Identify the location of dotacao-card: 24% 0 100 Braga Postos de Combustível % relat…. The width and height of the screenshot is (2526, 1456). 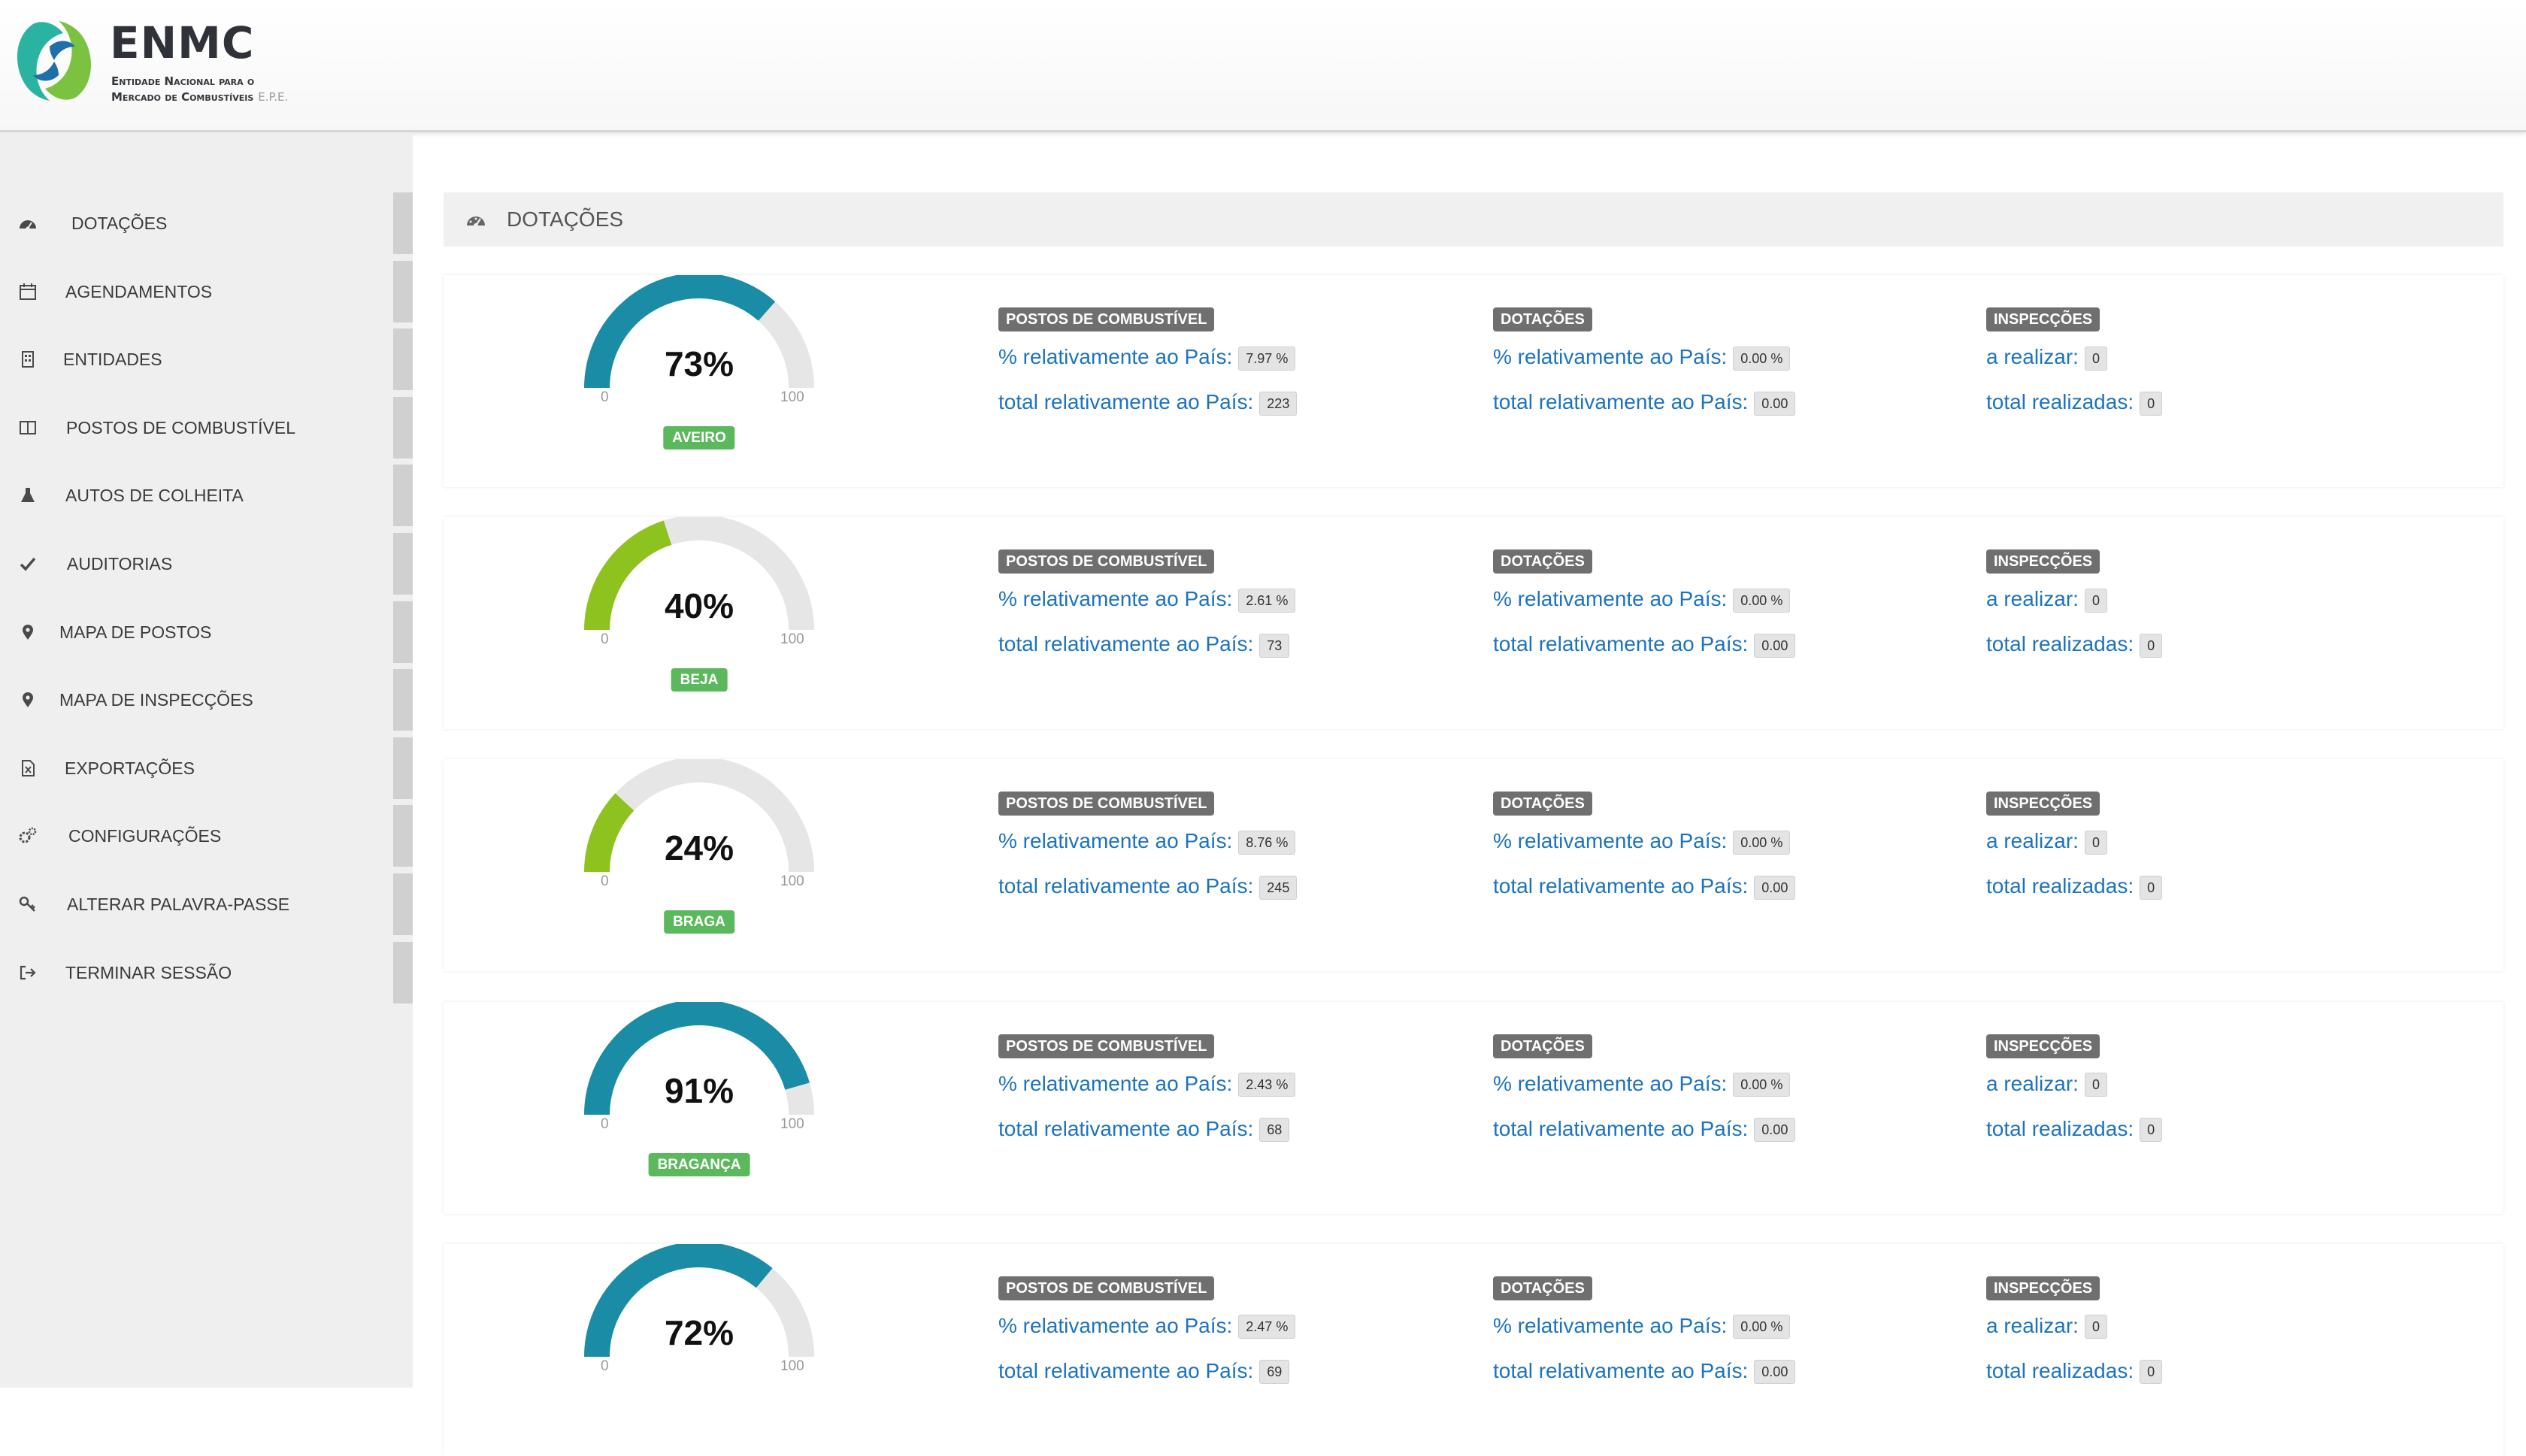
(1473, 865).